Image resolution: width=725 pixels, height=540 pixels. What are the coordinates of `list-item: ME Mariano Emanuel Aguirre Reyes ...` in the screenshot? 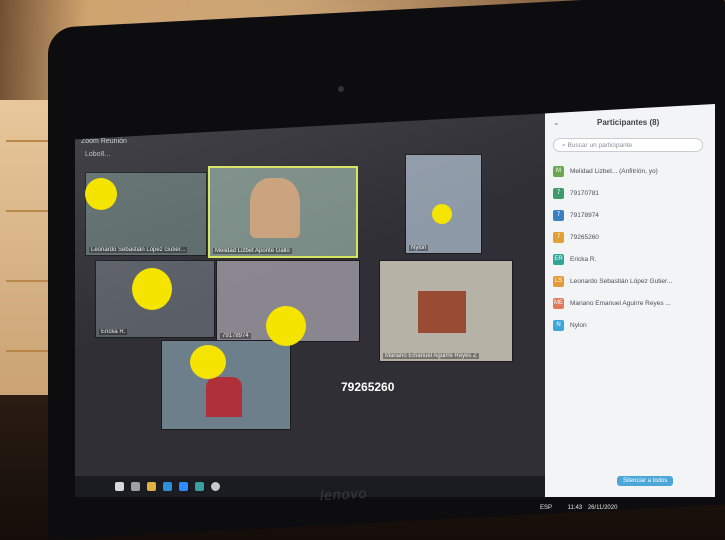 It's located at (632, 303).